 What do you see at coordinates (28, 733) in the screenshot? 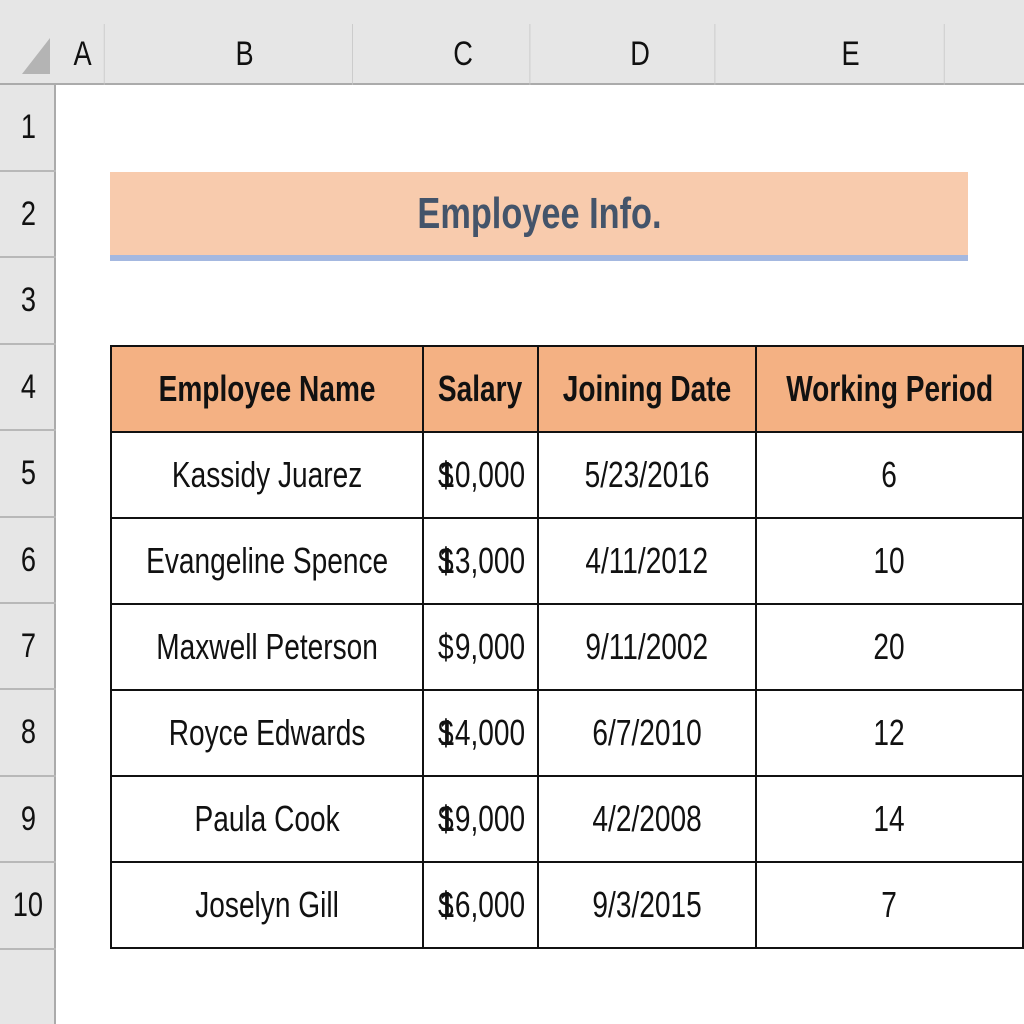
I see `row-header-8: 8` at bounding box center [28, 733].